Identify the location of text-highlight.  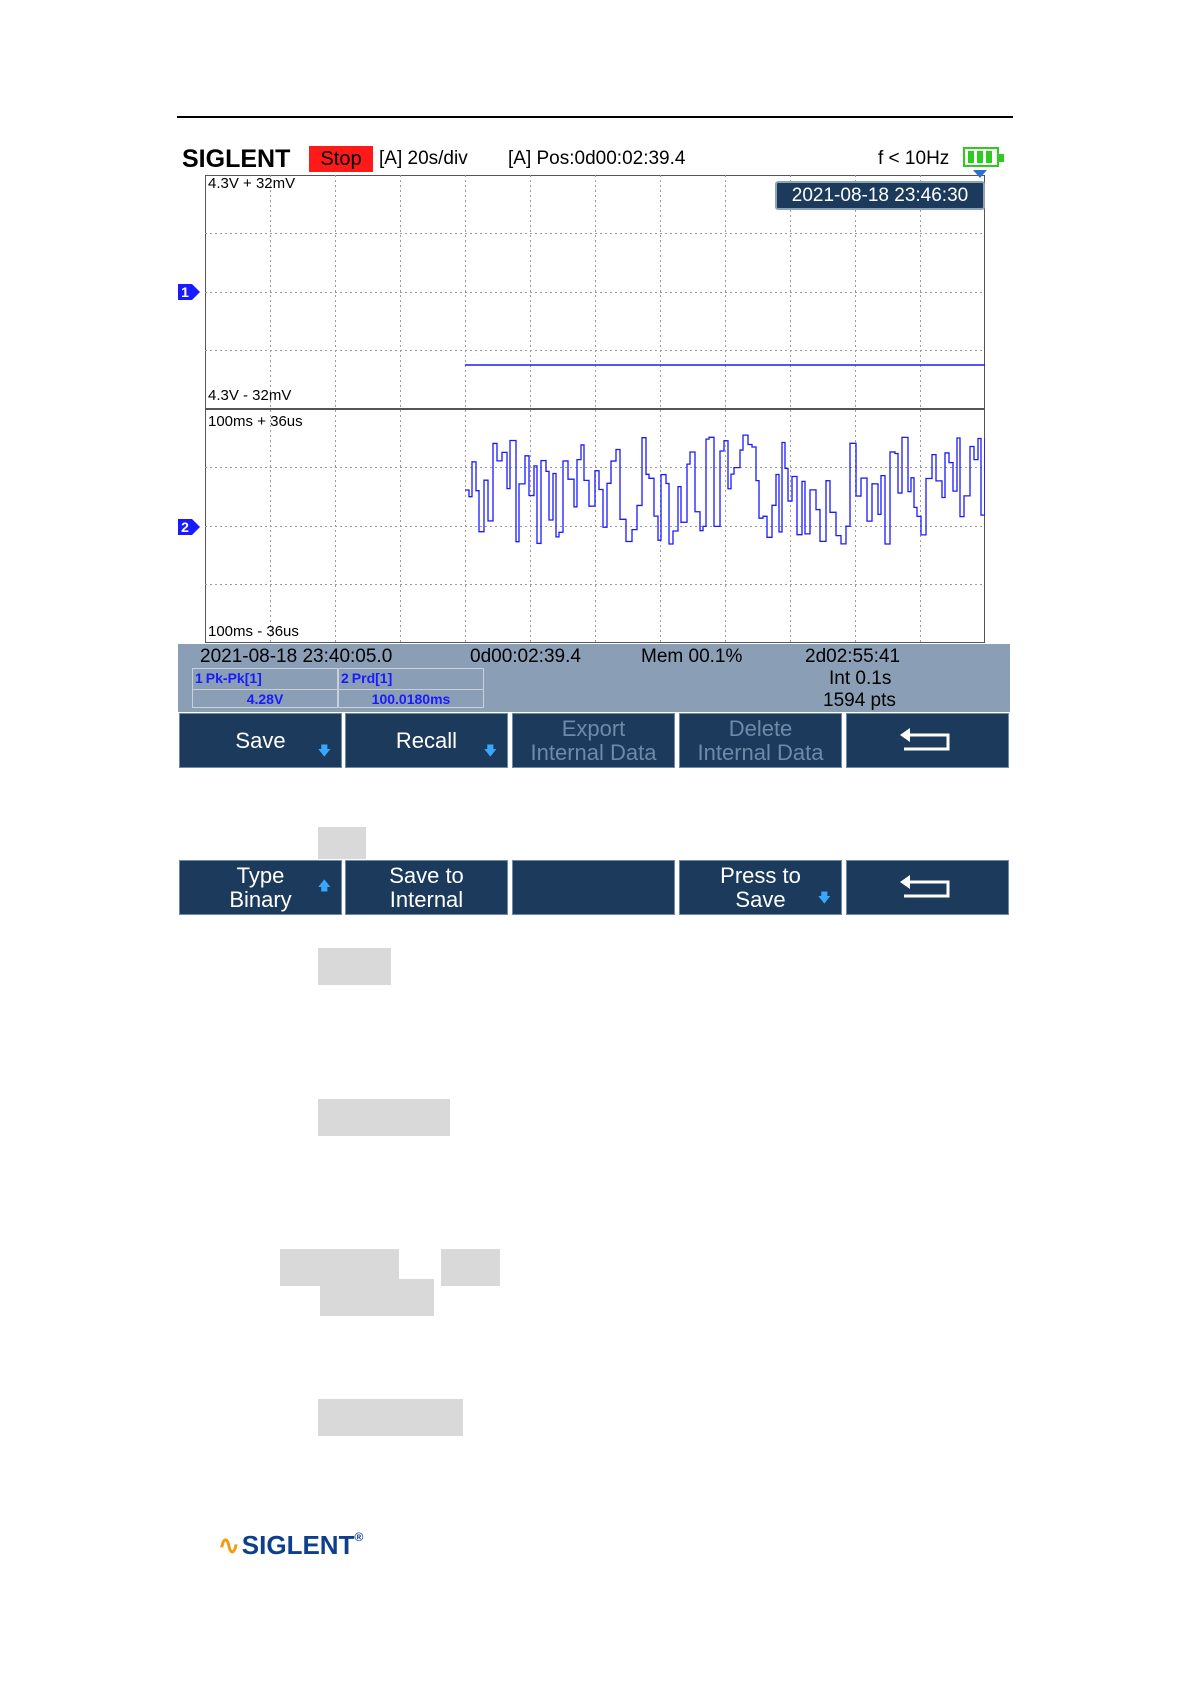
(342, 843).